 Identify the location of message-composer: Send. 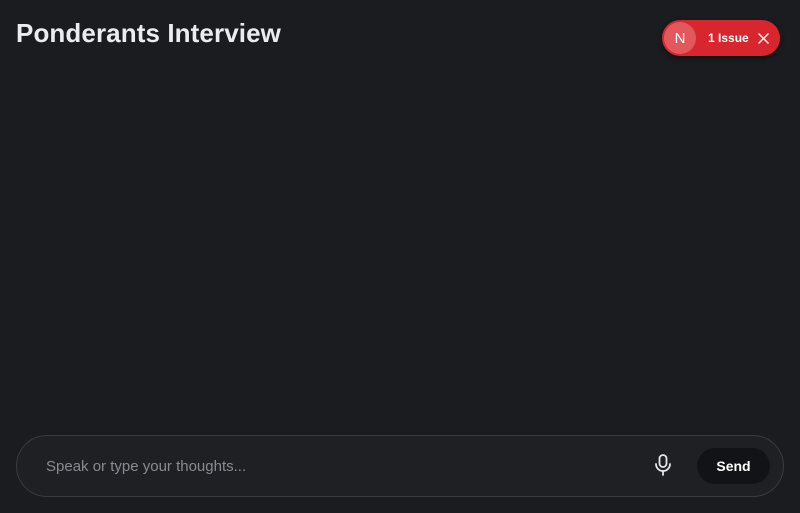
(400, 466).